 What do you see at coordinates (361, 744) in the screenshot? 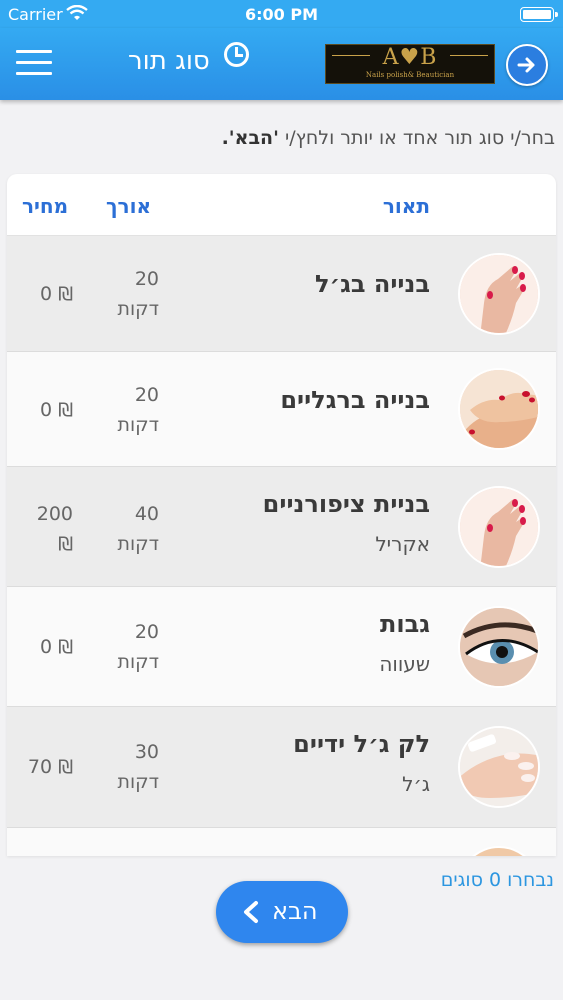
I see `row-title: לק ג׳ל ידיים` at bounding box center [361, 744].